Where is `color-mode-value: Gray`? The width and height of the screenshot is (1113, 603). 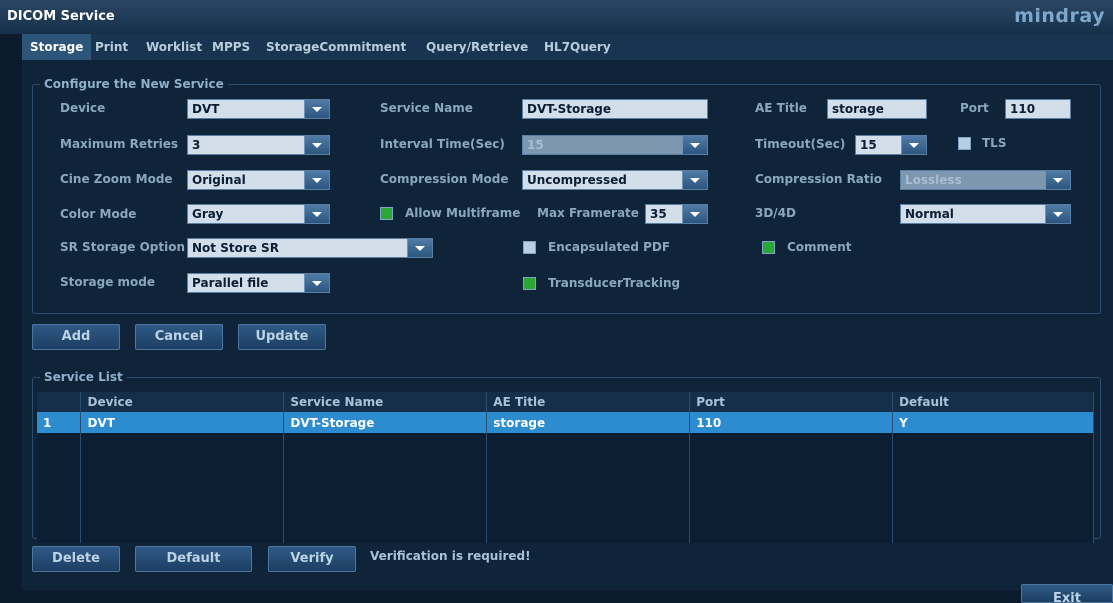
color-mode-value: Gray is located at coordinates (208, 214).